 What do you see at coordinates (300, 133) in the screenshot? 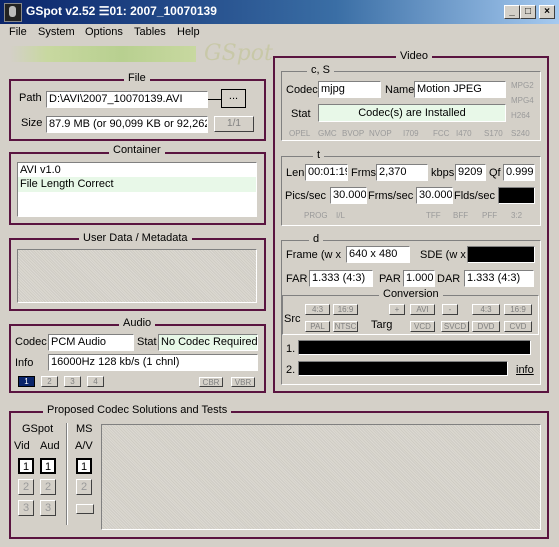
I see `tag-opel: OPEL` at bounding box center [300, 133].